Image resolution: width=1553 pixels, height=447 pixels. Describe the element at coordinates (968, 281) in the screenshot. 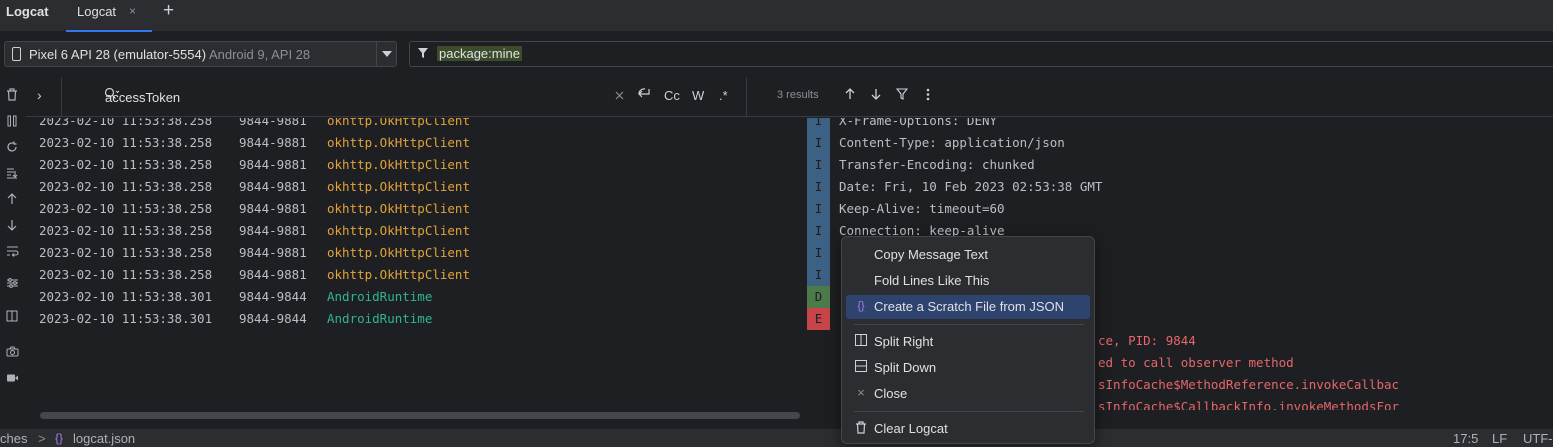

I see `menu-item-fold-lines: Fold Lines Like This` at that location.